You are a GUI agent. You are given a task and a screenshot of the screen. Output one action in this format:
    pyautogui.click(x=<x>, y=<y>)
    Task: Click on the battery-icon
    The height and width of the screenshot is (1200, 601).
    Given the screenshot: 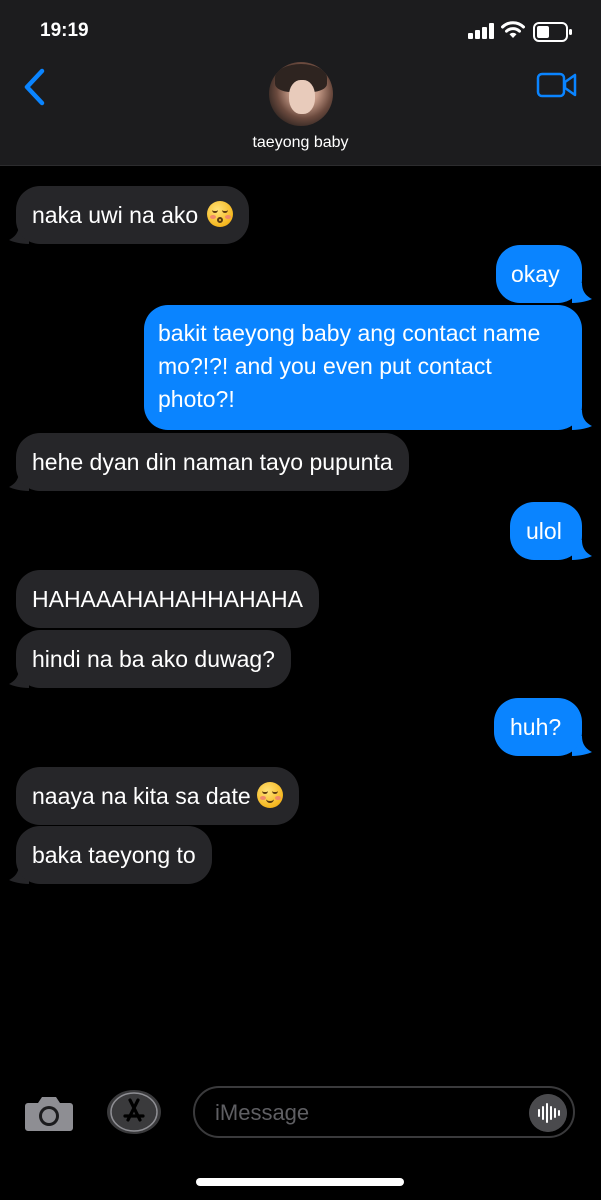 What is the action you would take?
    pyautogui.click(x=552, y=32)
    